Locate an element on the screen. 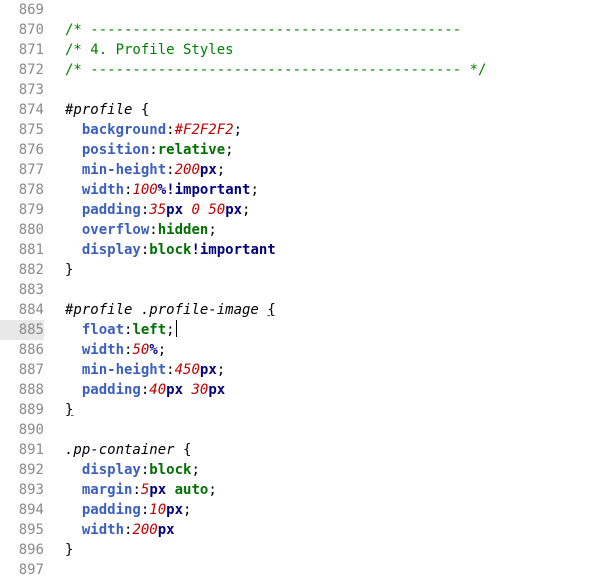 The width and height of the screenshot is (600, 580). code-token: display is located at coordinates (103, 470).